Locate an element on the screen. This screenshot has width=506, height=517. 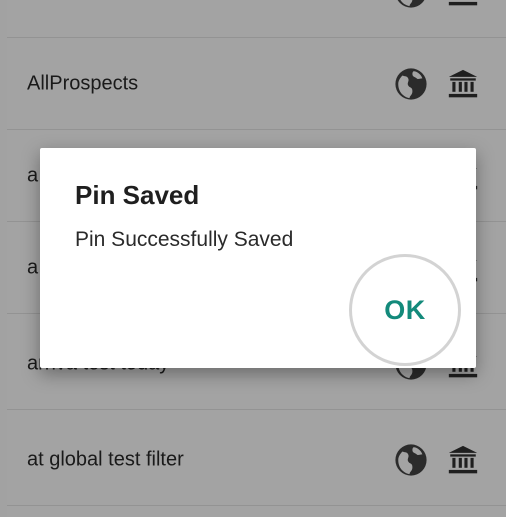
ok-button: OK is located at coordinates (405, 310).